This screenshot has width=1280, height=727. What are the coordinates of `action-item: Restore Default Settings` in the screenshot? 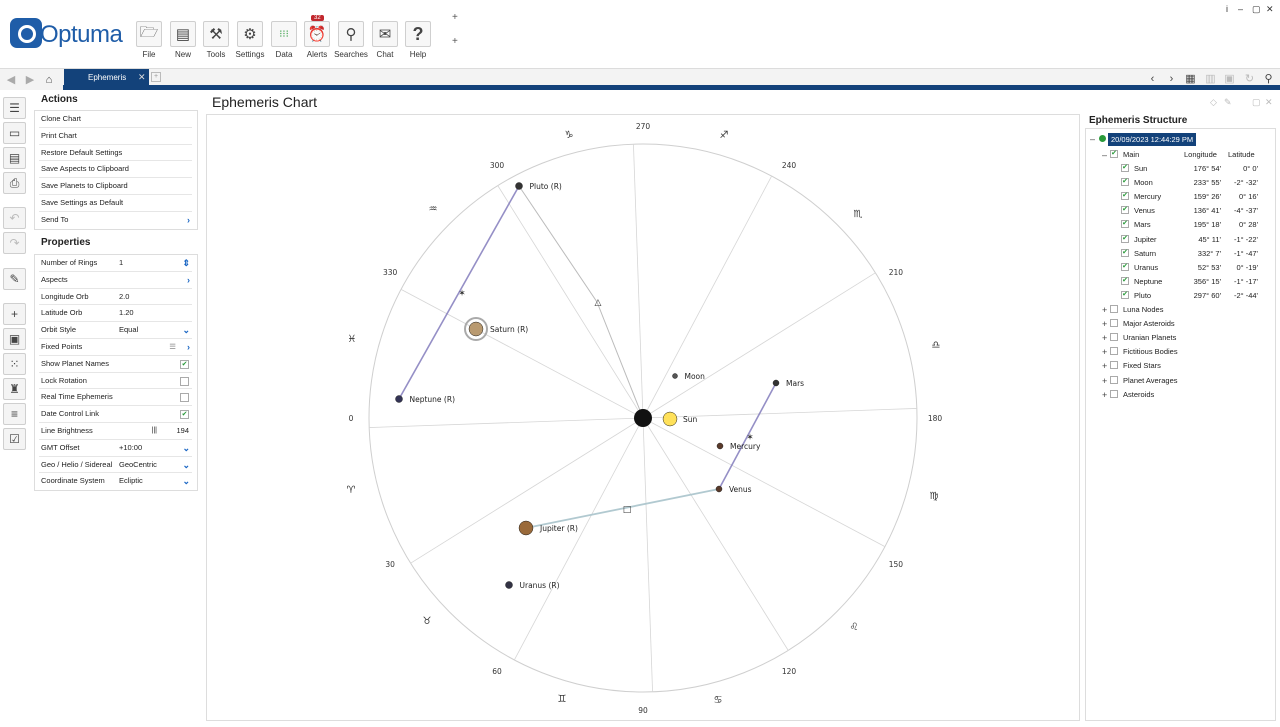 It's located at (115, 153).